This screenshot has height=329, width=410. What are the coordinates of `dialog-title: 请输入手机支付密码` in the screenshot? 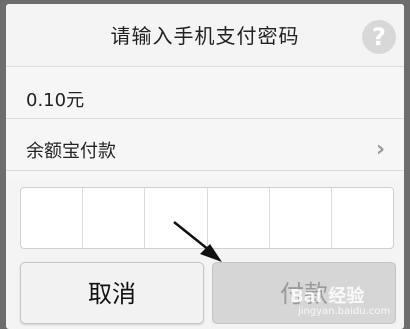 It's located at (205, 36).